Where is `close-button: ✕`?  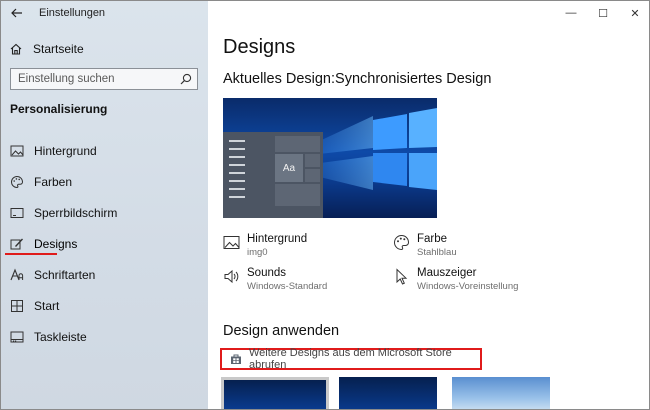
close-button: ✕ is located at coordinates (634, 13).